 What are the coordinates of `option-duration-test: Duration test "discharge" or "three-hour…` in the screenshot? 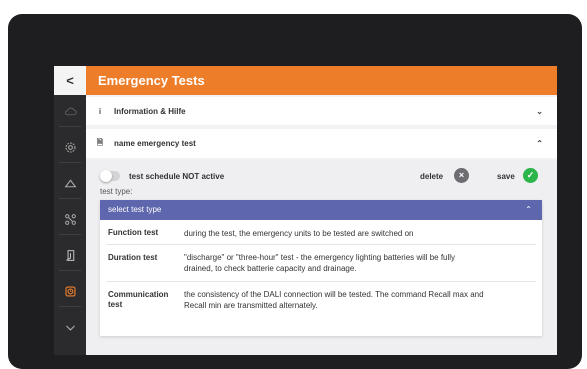 It's located at (321, 263).